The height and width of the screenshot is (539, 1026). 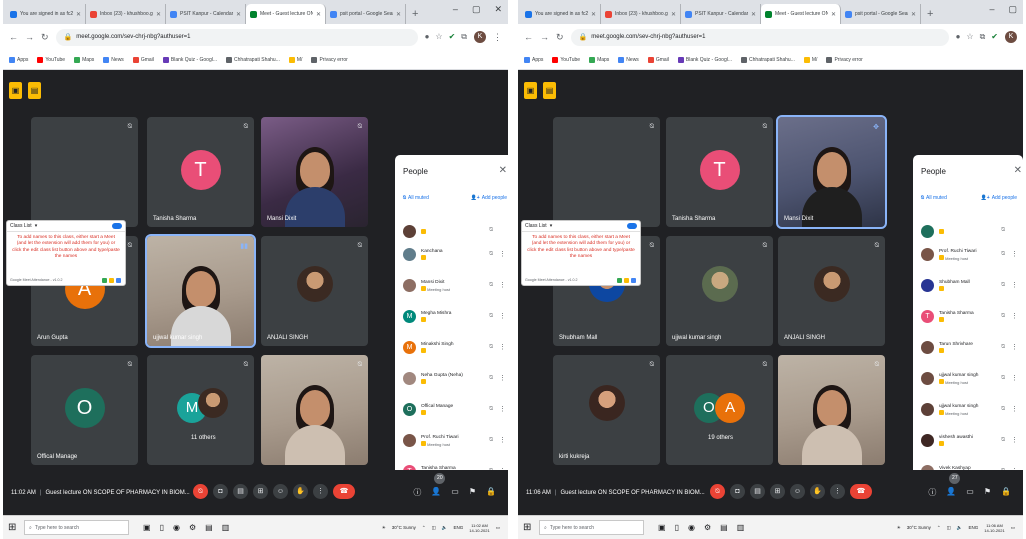 I want to click on mute-all-button: ⍉ All muted, so click(x=934, y=198).